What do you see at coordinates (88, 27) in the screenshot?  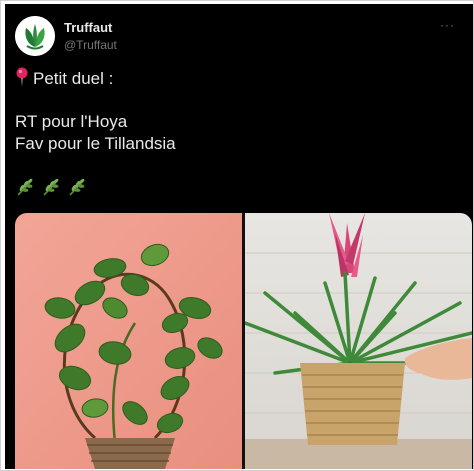 I see `author-name: Truffaut` at bounding box center [88, 27].